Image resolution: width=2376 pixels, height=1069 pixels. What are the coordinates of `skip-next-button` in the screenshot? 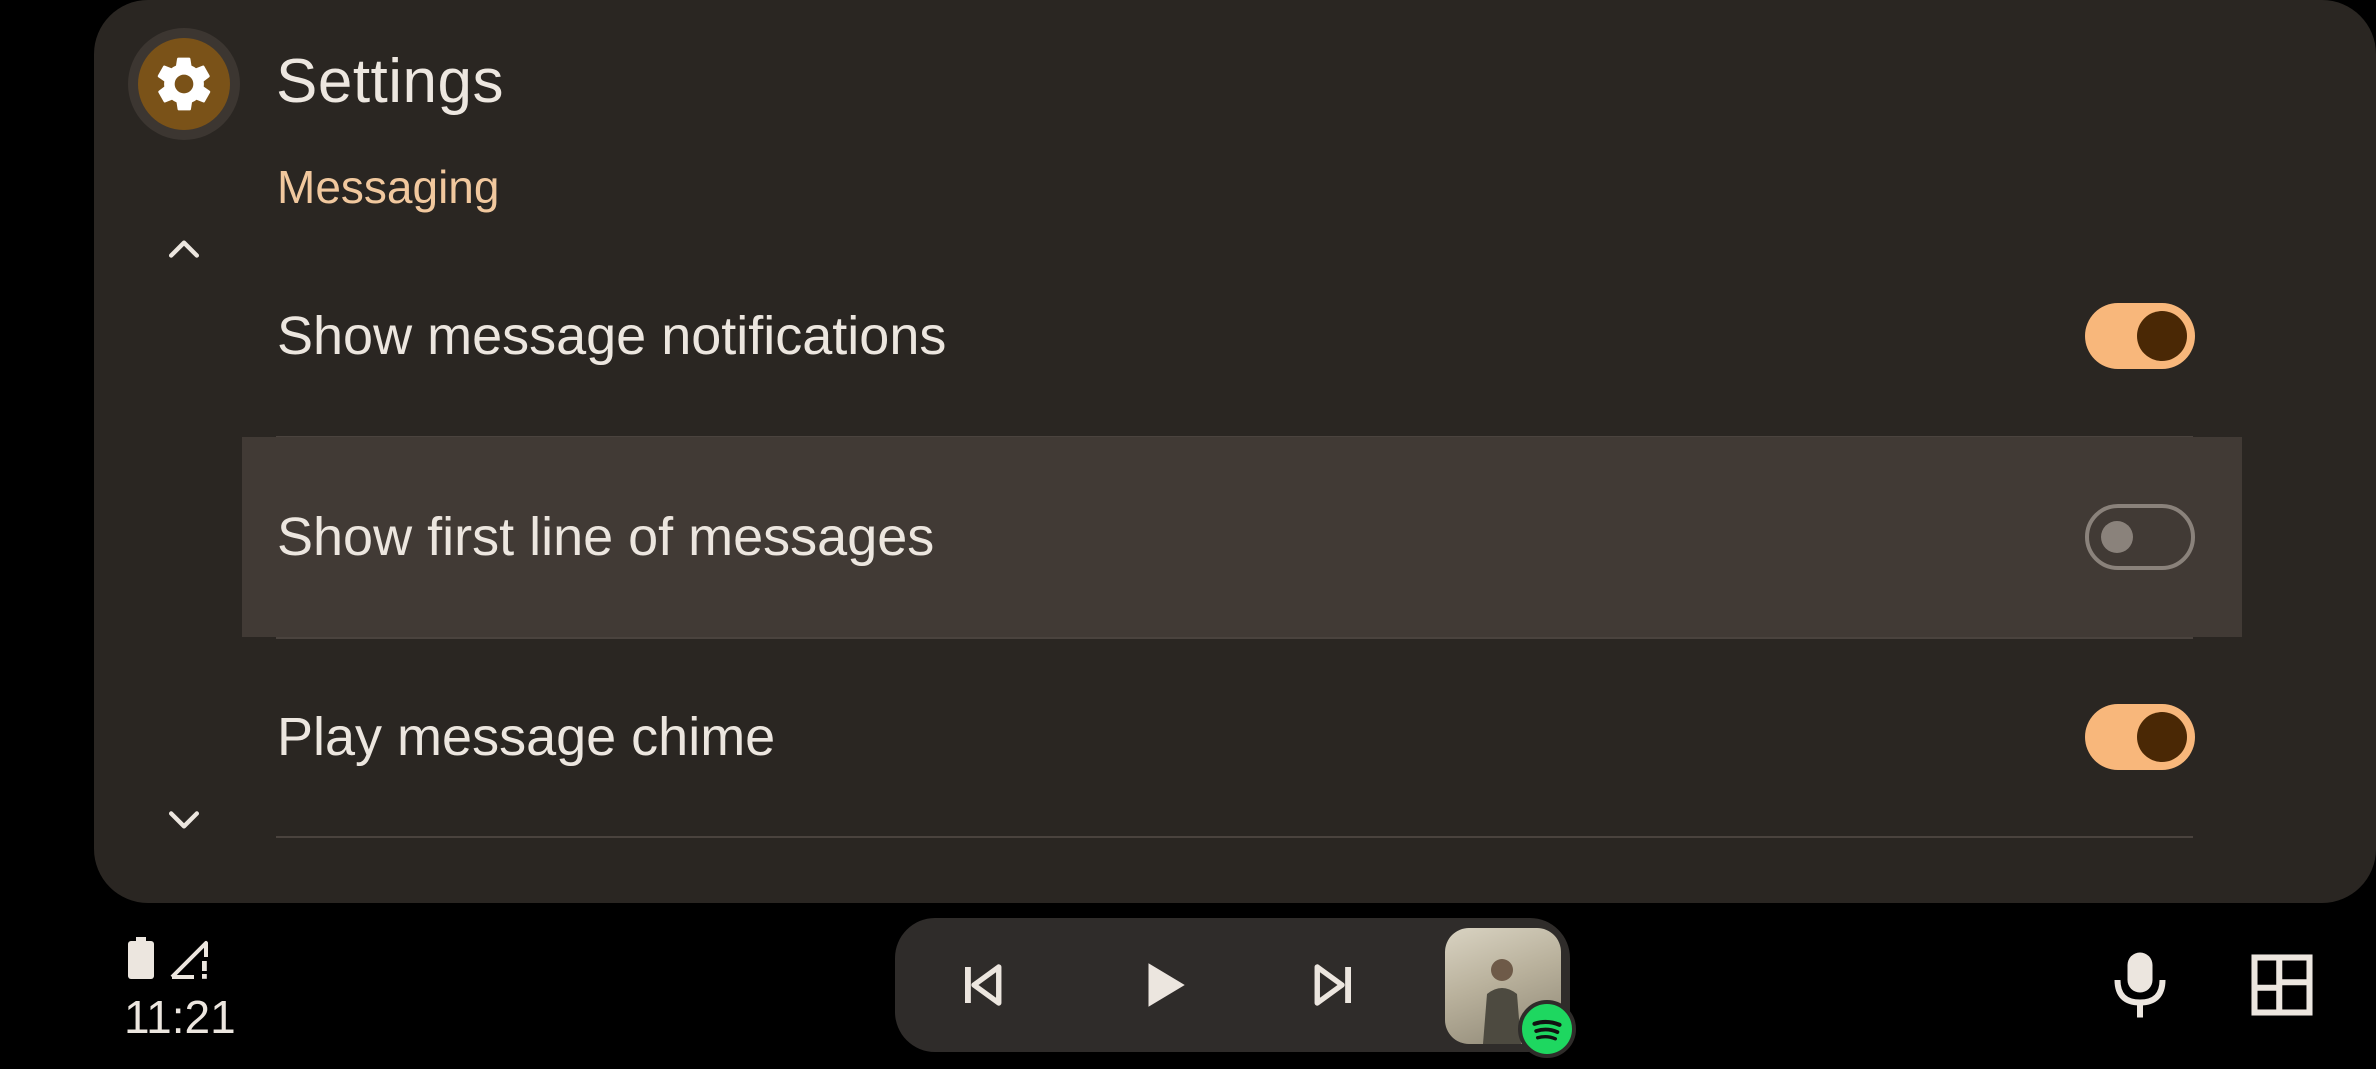 It's located at (1333, 985).